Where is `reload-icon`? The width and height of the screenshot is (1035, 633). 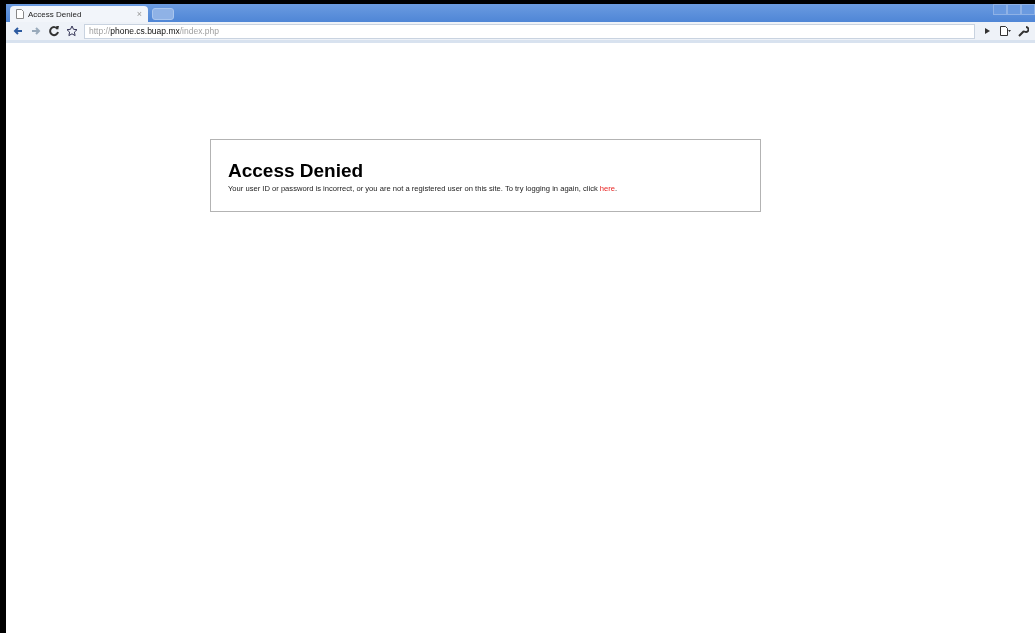 reload-icon is located at coordinates (54, 31).